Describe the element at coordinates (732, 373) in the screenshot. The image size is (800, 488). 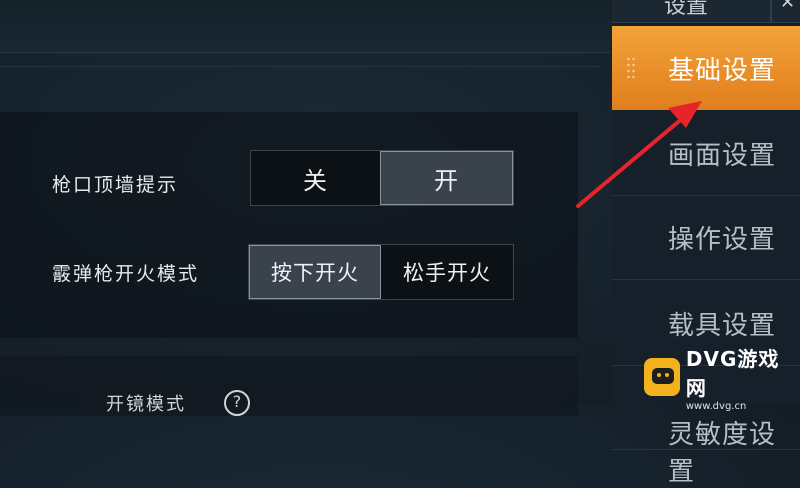
I see `watermark-title: DVG游戏网` at that location.